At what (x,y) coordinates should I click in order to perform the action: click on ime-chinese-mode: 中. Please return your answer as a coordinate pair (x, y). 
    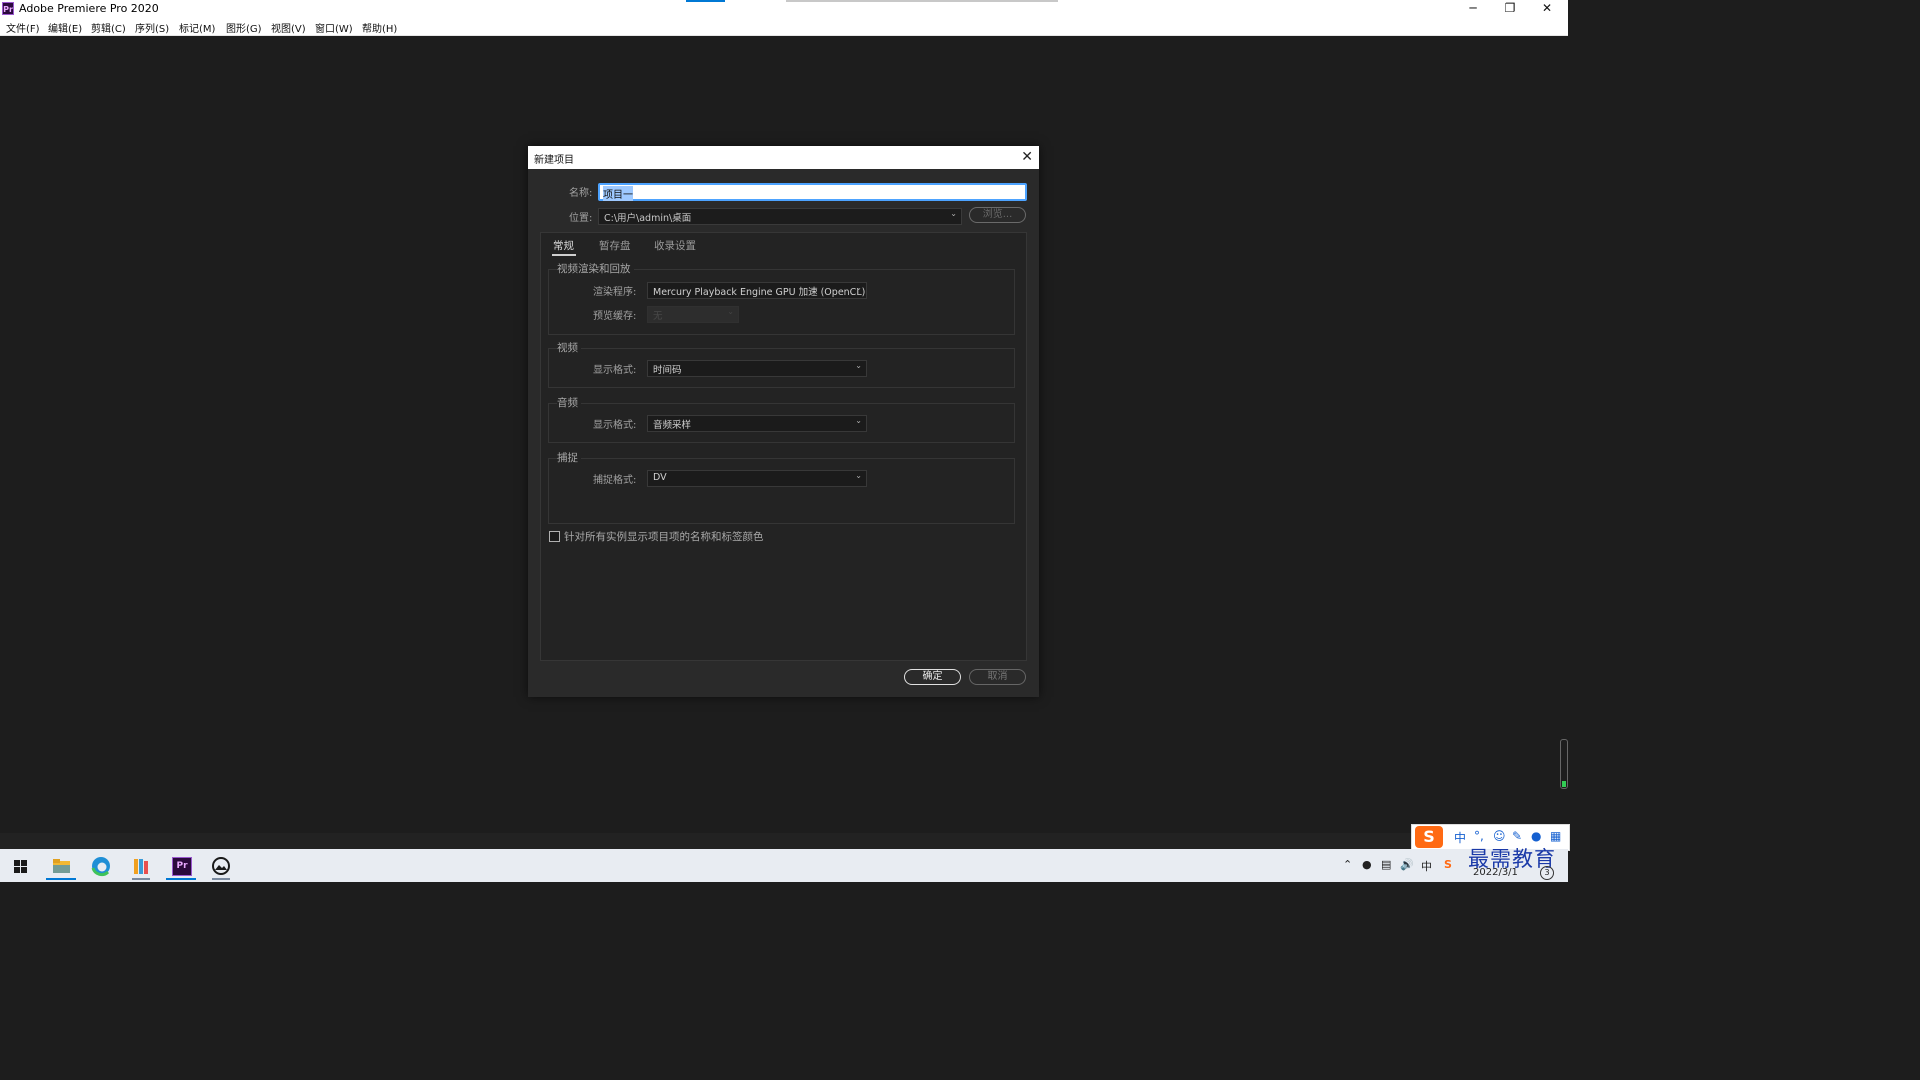
    Looking at the image, I should click on (1460, 837).